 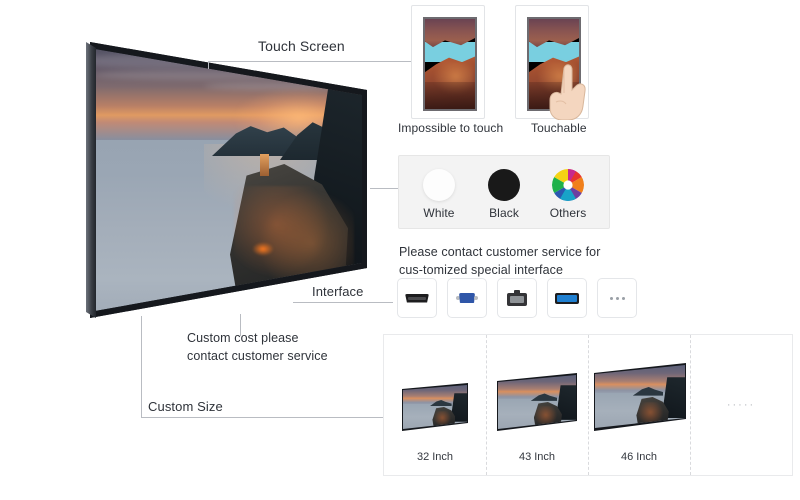 What do you see at coordinates (504, 185) in the screenshot?
I see `color-swatch-black` at bounding box center [504, 185].